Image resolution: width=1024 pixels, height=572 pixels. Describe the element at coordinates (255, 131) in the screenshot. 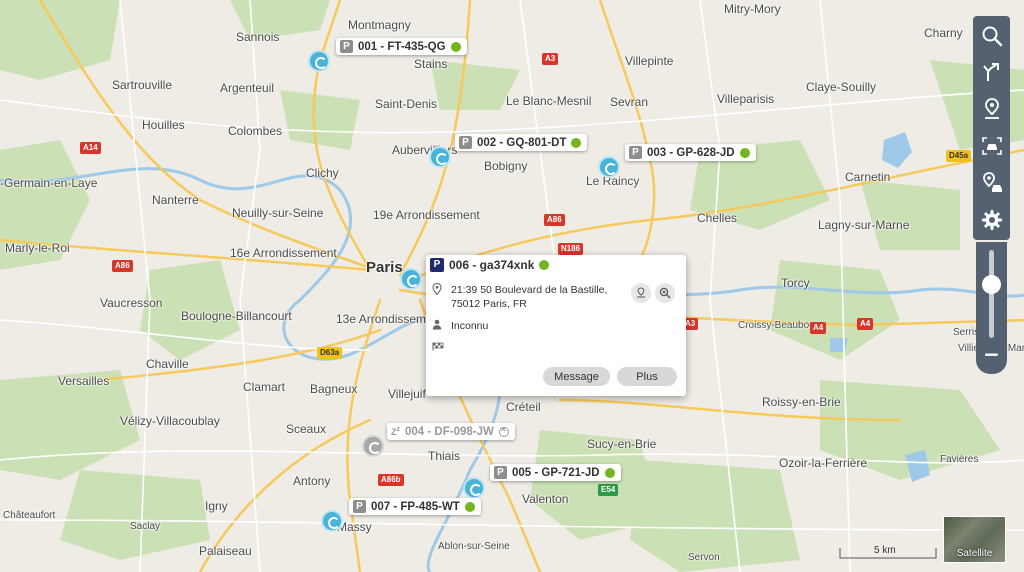

I see `place-label: Colombes` at that location.